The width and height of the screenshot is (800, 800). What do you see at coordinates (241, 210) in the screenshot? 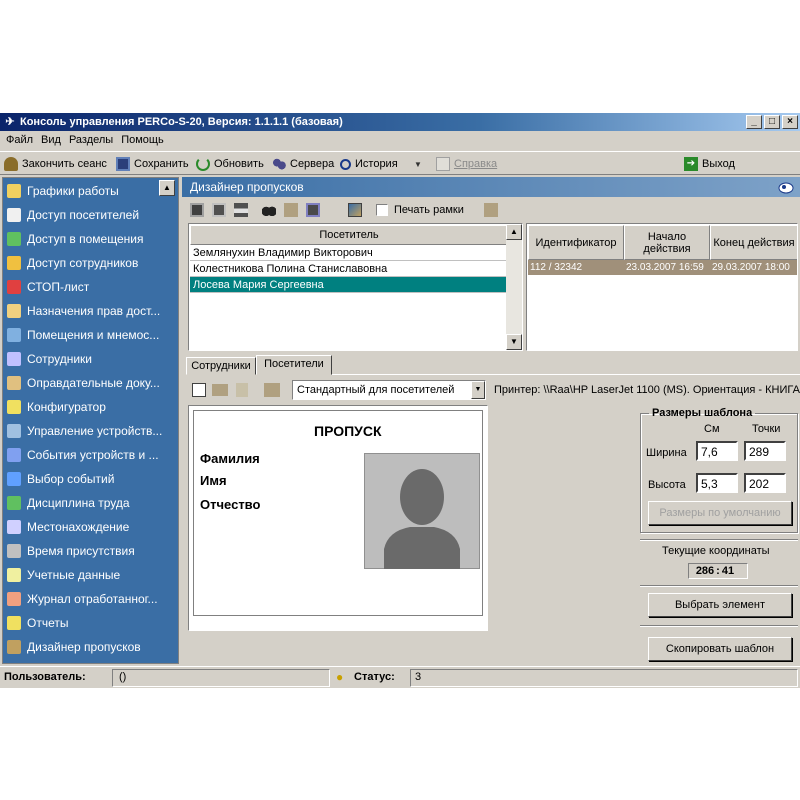
I see `print-icon` at bounding box center [241, 210].